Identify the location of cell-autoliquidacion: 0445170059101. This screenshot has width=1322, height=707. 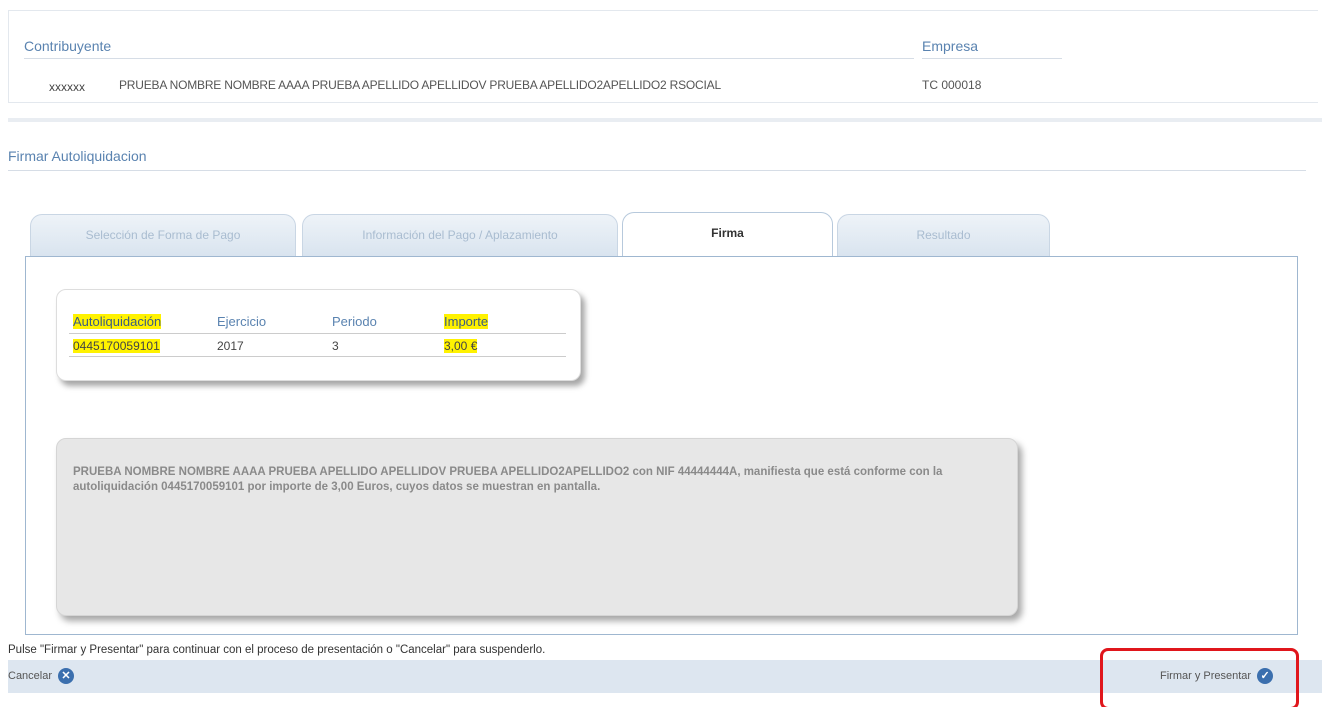
(141, 345).